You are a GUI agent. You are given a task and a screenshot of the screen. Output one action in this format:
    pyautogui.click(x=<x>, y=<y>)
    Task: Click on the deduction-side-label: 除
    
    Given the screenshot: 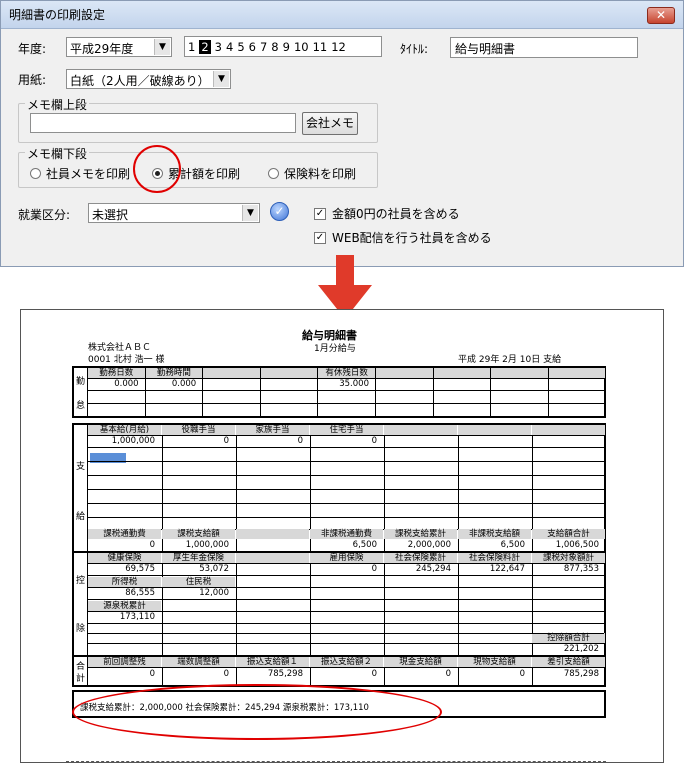 What is the action you would take?
    pyautogui.click(x=80, y=629)
    